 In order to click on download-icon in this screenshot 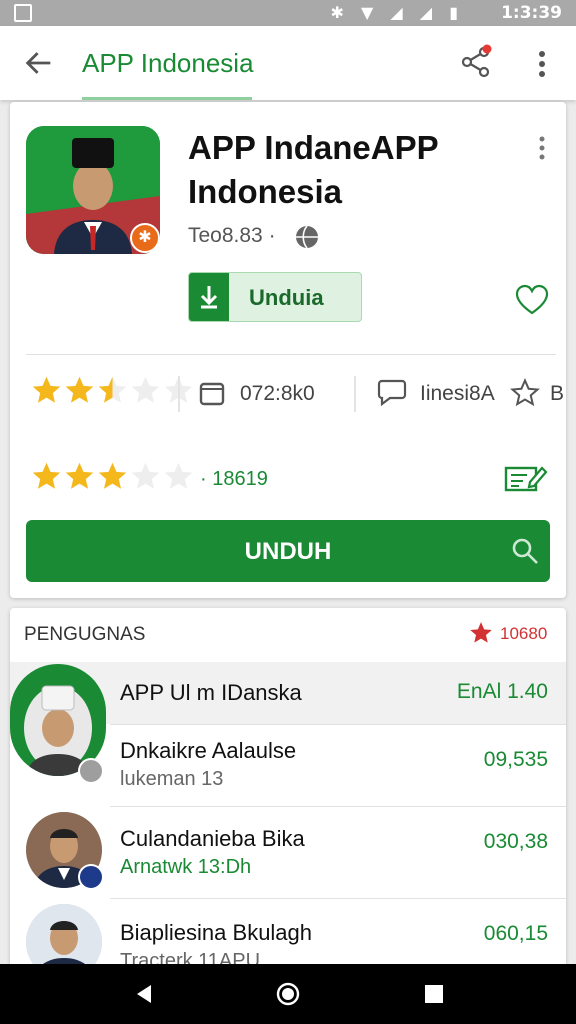, I will do `click(209, 297)`.